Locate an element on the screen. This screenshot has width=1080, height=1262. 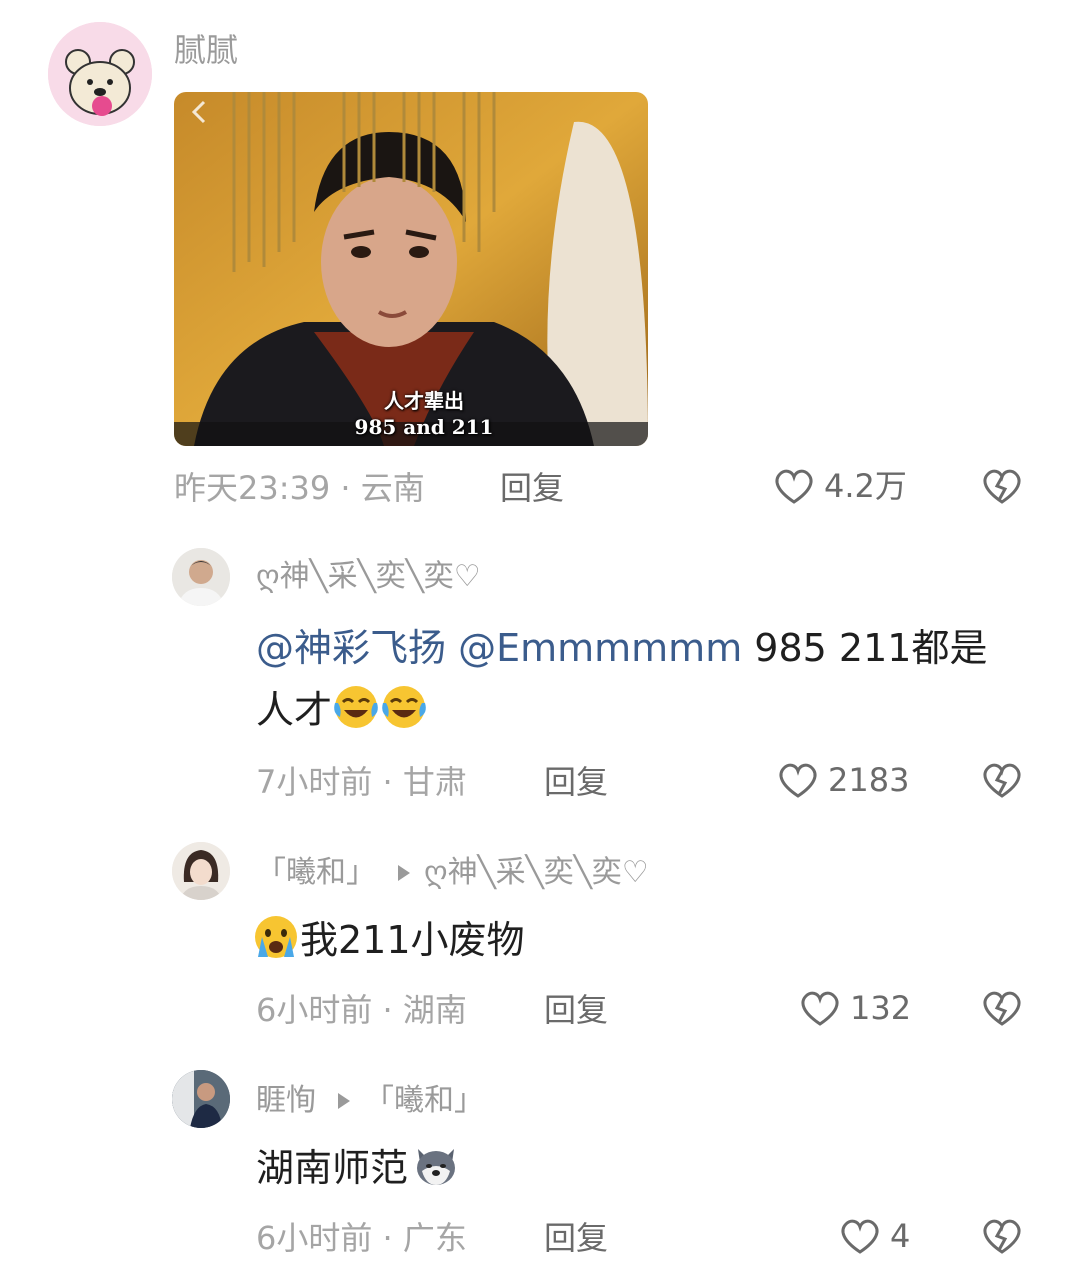
comment-meta-reply-2: 6小时前 · 湖南 is located at coordinates (361, 1010).